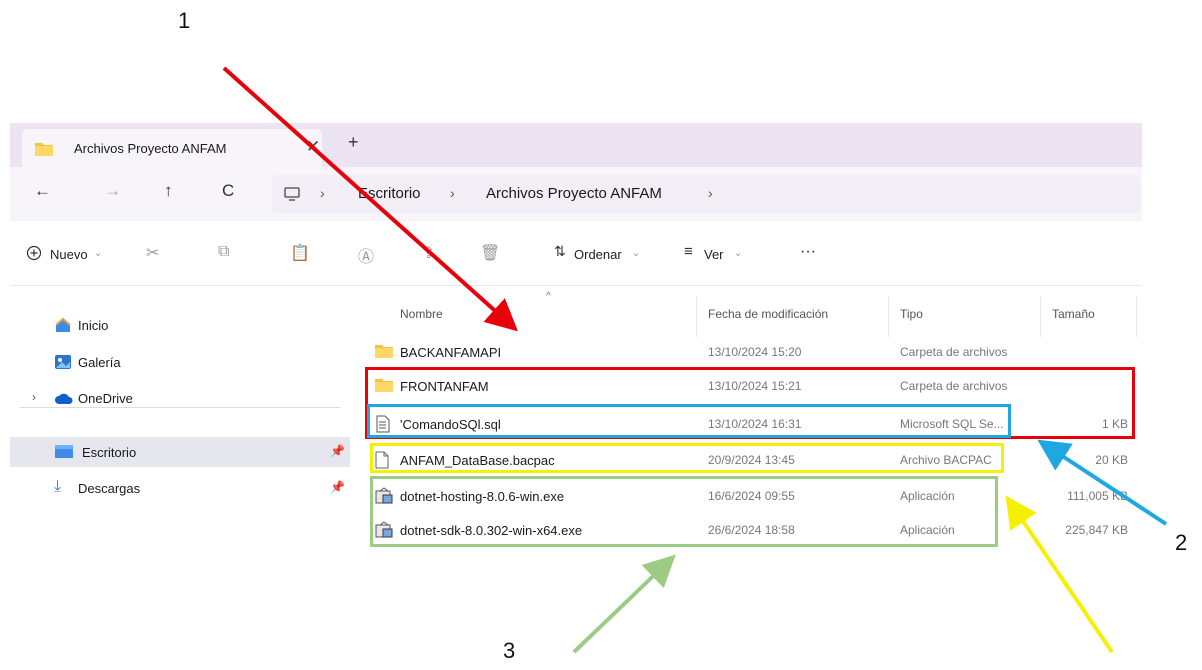  What do you see at coordinates (624, 604) in the screenshot?
I see `arrow-green` at bounding box center [624, 604].